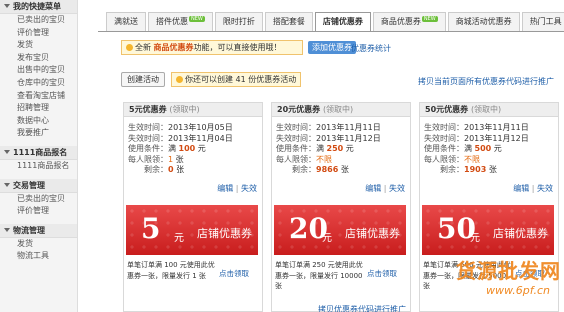 Image resolution: width=564 pixels, height=312 pixels. Describe the element at coordinates (341, 110) in the screenshot. I see `coupon-card-header: 20元优惠券 (领取中)` at that location.